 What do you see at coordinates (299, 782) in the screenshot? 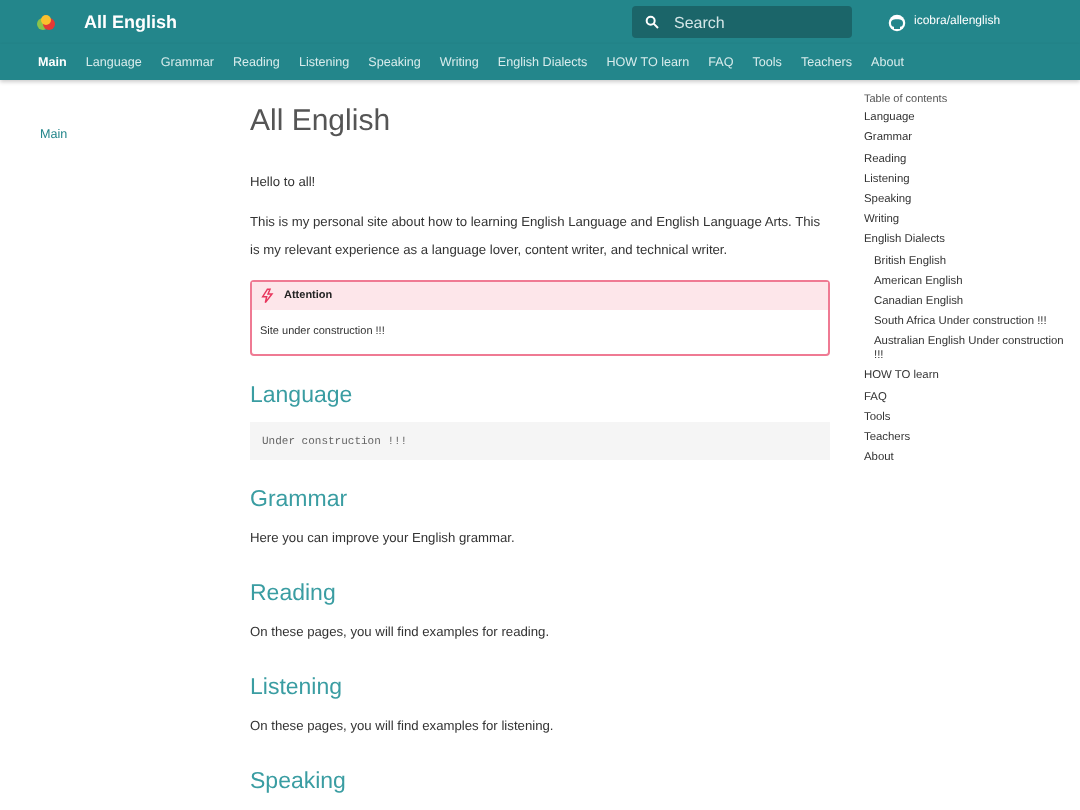
I see `section-heading: Speaking` at bounding box center [299, 782].